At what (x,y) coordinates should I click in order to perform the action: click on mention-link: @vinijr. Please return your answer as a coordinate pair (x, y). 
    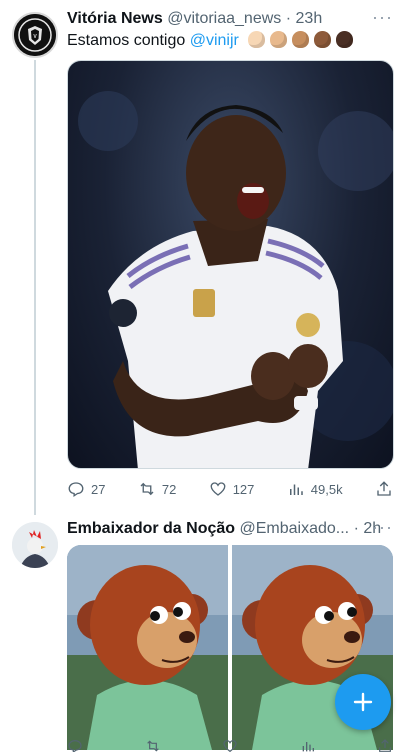
    Looking at the image, I should click on (214, 40).